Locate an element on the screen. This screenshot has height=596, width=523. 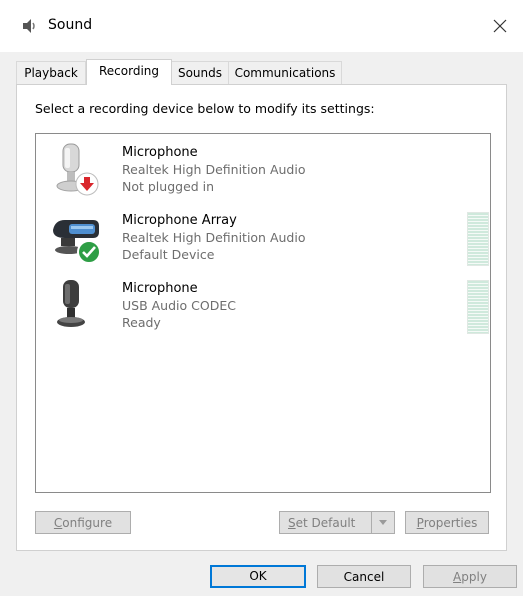
chevron-down-icon is located at coordinates (383, 522).